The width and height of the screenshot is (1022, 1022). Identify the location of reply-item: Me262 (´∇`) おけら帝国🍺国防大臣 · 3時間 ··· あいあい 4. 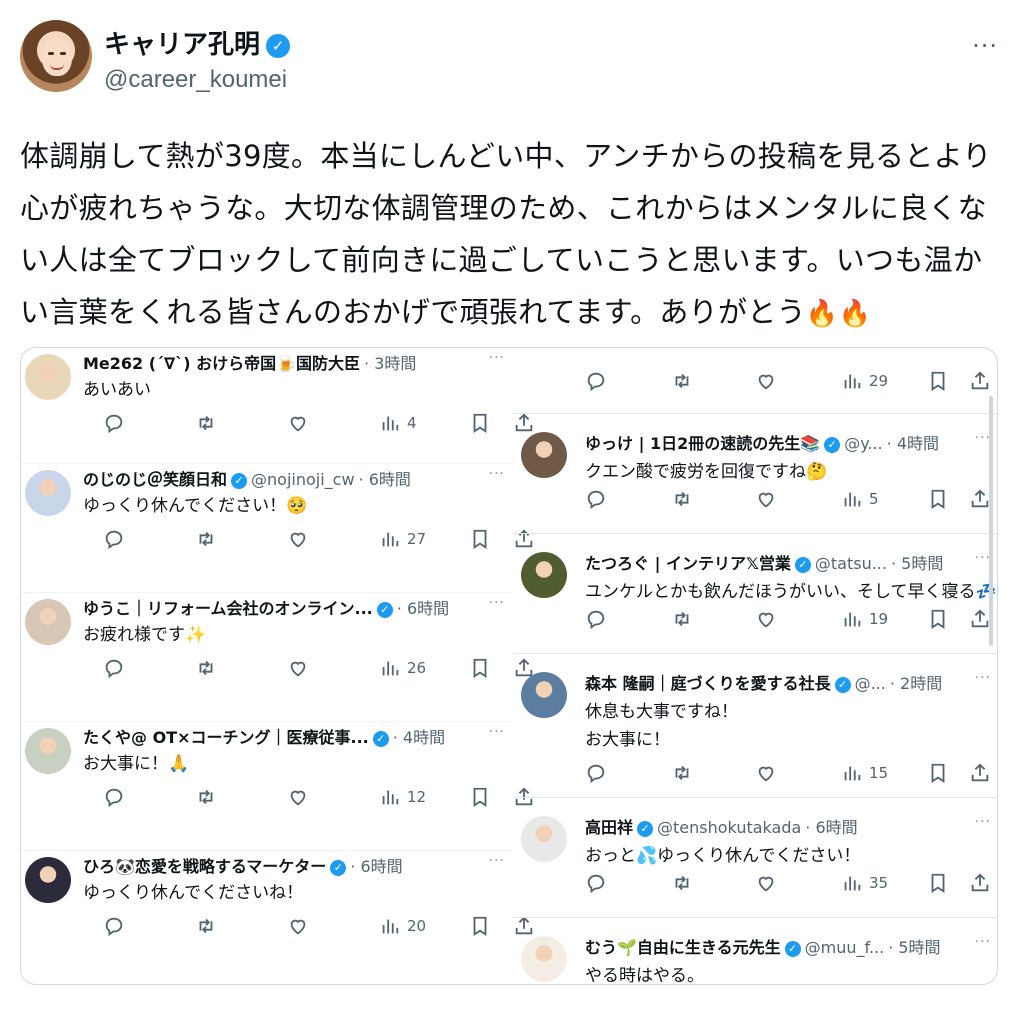
(277, 406).